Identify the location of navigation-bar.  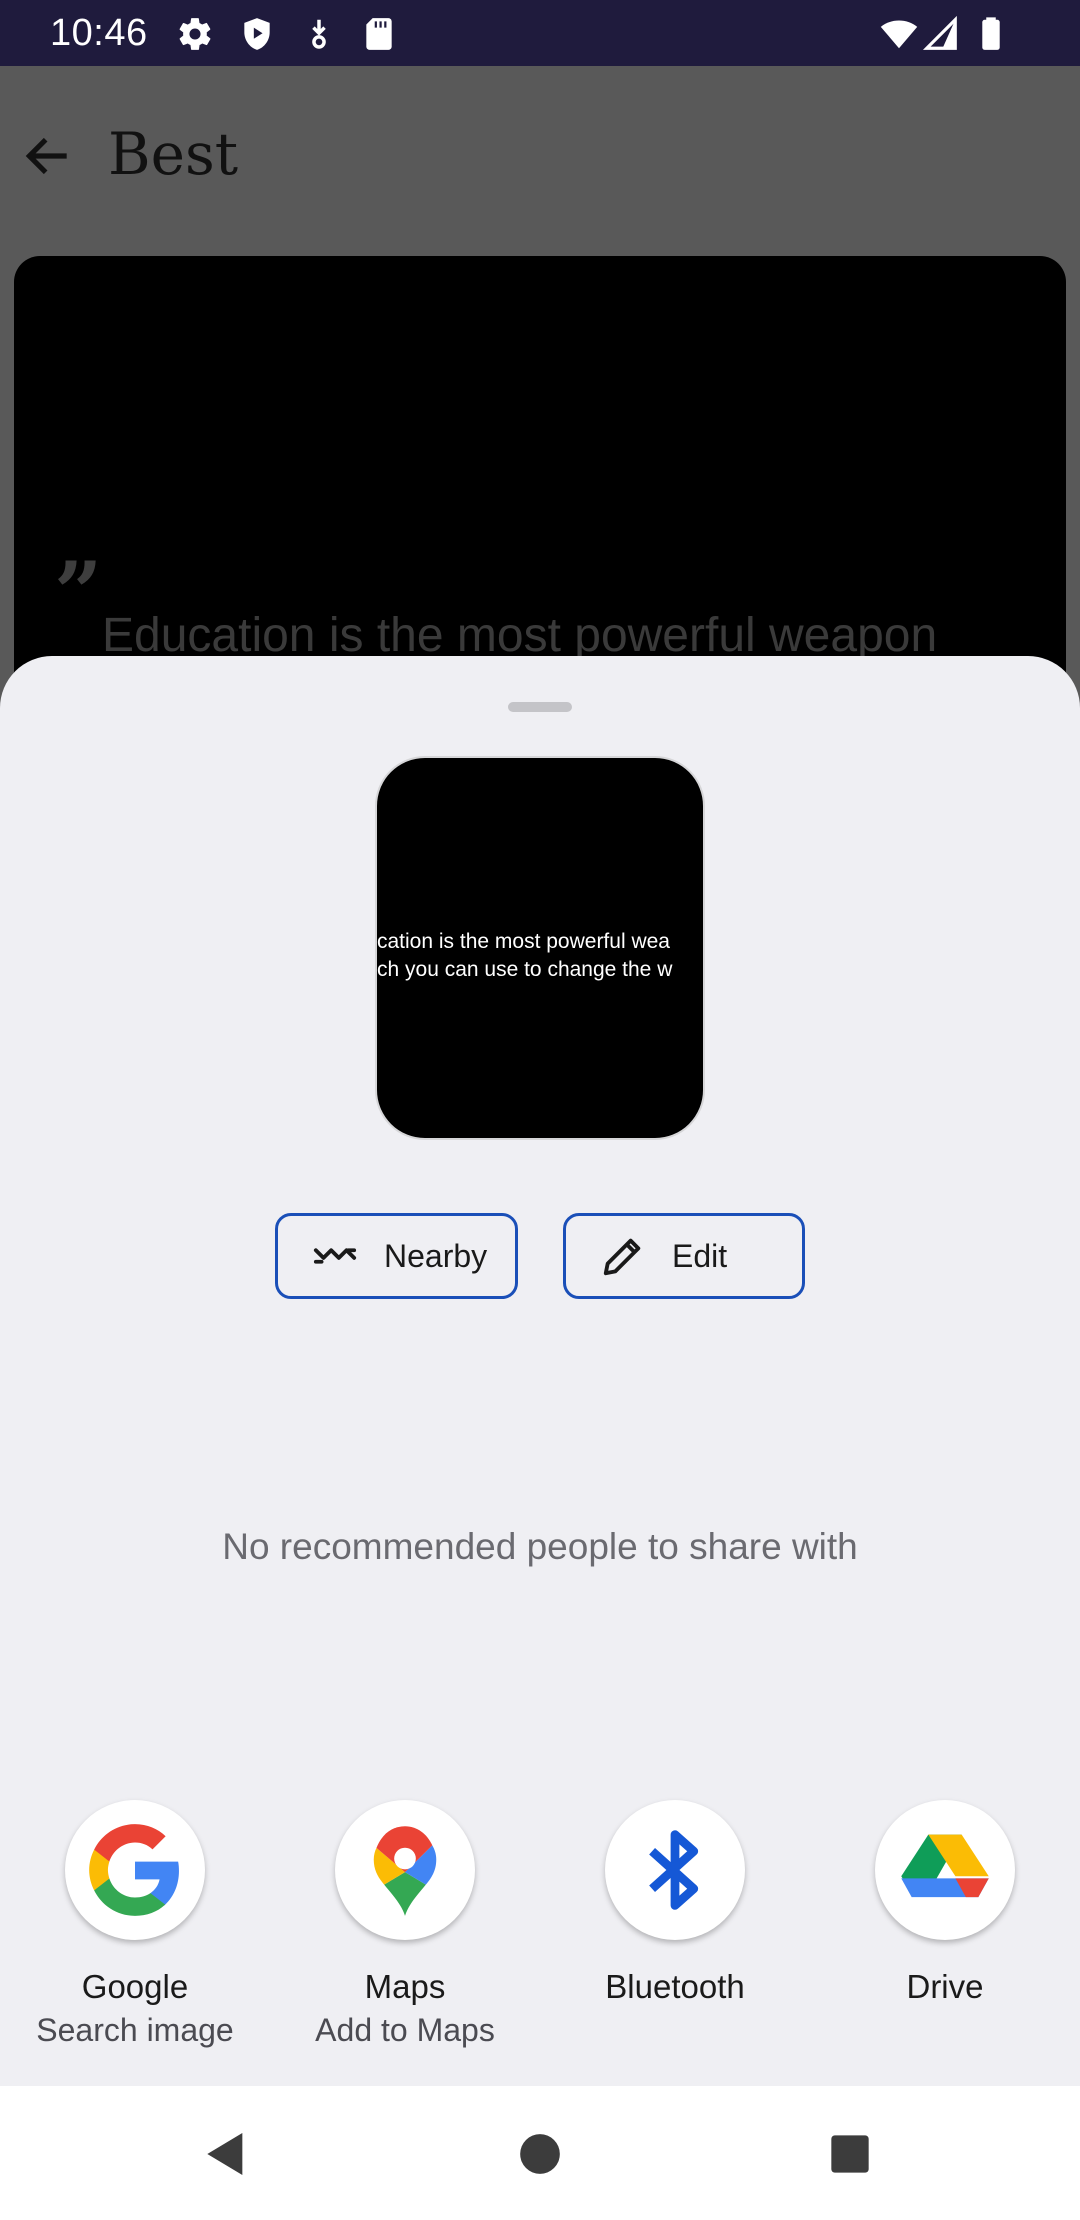
(540, 2153).